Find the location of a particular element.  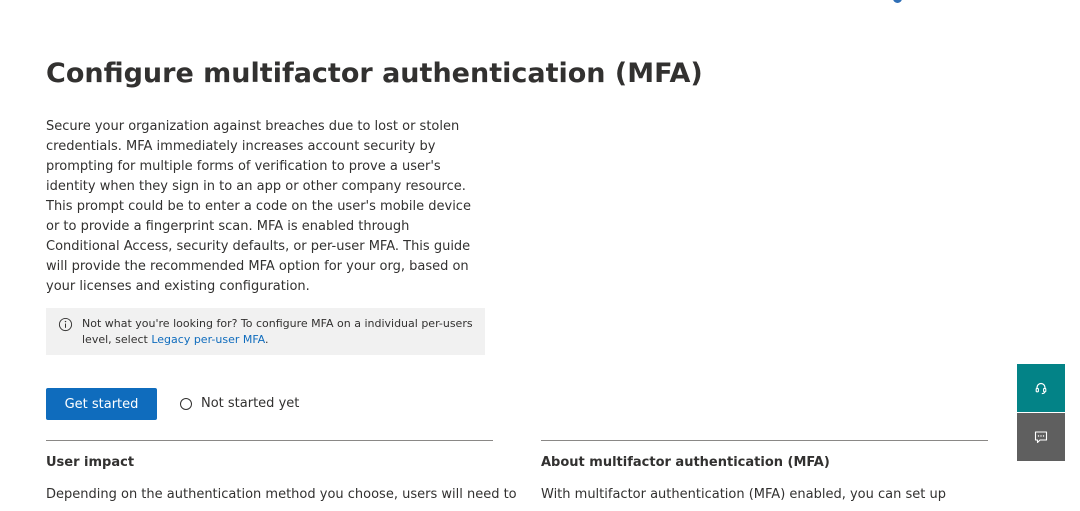

section-divider-left is located at coordinates (269, 440).